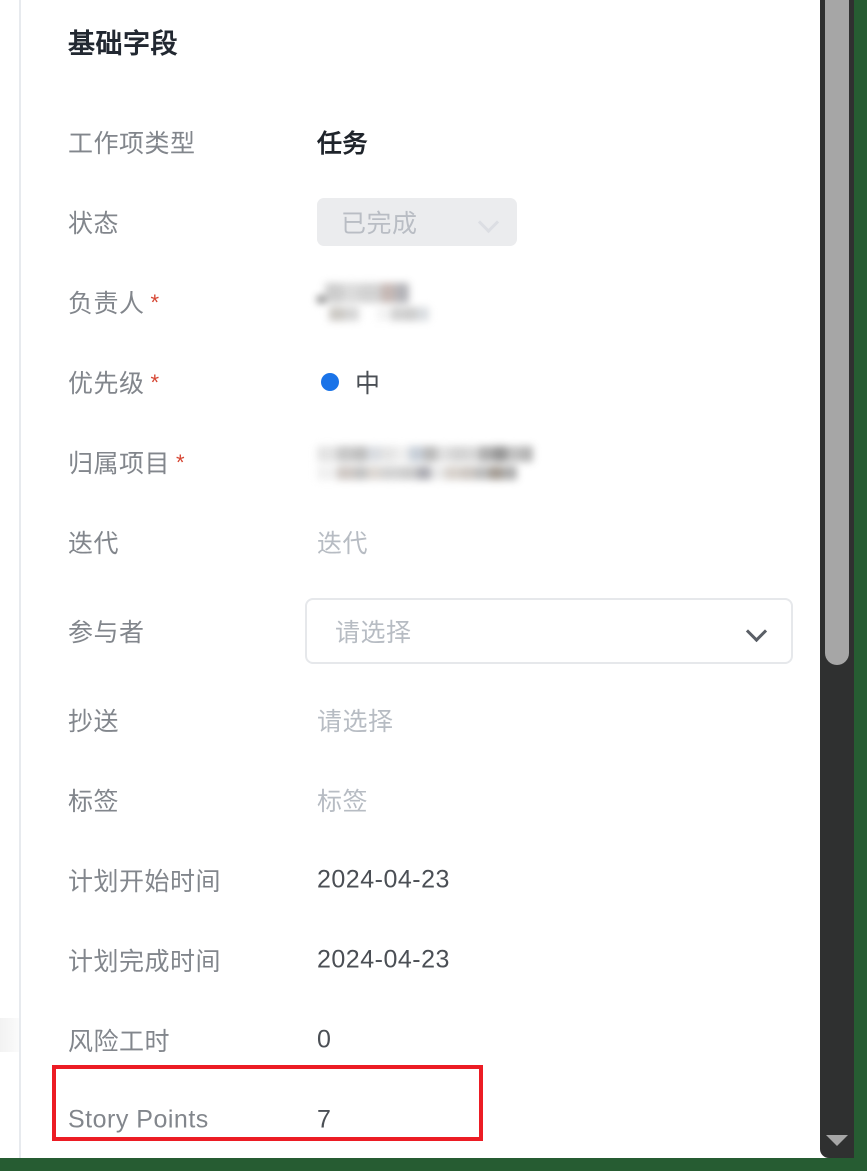 This screenshot has height=1171, width=867. Describe the element at coordinates (420, 1040) in the screenshot. I see `field-row-risk-hours: 风险工时 0` at that location.